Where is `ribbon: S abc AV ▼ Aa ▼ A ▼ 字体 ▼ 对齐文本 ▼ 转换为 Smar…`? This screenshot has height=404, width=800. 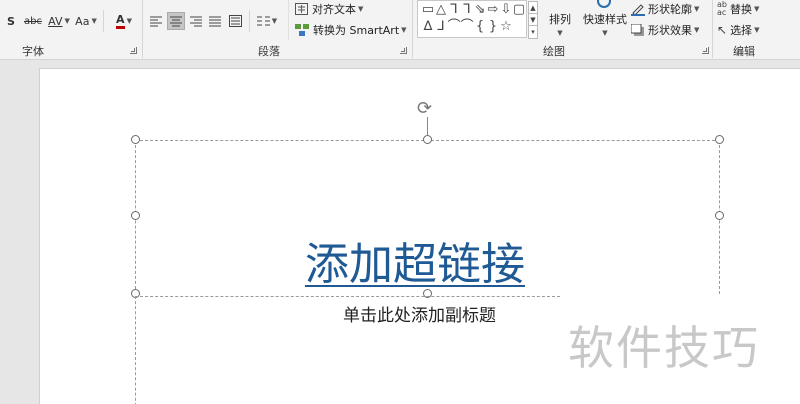 ribbon: S abc AV ▼ Aa ▼ A ▼ 字体 ▼ 对齐文本 ▼ 转换为 Smar… is located at coordinates (400, 30).